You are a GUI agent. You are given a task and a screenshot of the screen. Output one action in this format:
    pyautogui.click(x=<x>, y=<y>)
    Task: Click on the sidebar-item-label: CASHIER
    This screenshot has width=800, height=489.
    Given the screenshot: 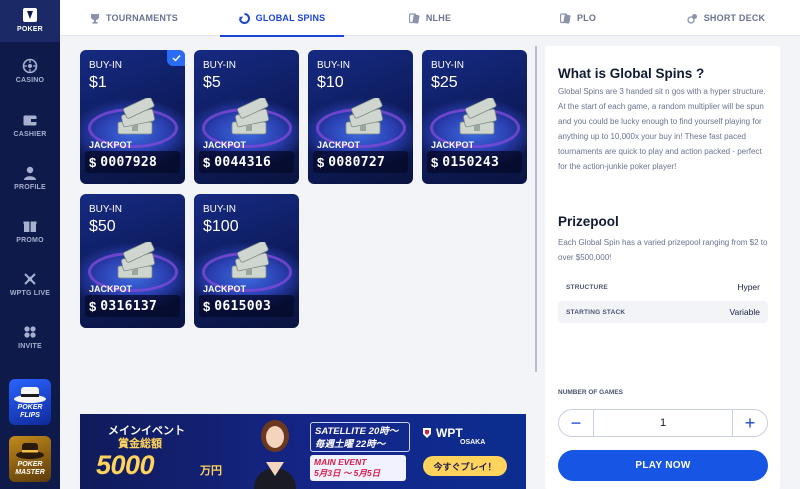 What is the action you would take?
    pyautogui.click(x=30, y=134)
    